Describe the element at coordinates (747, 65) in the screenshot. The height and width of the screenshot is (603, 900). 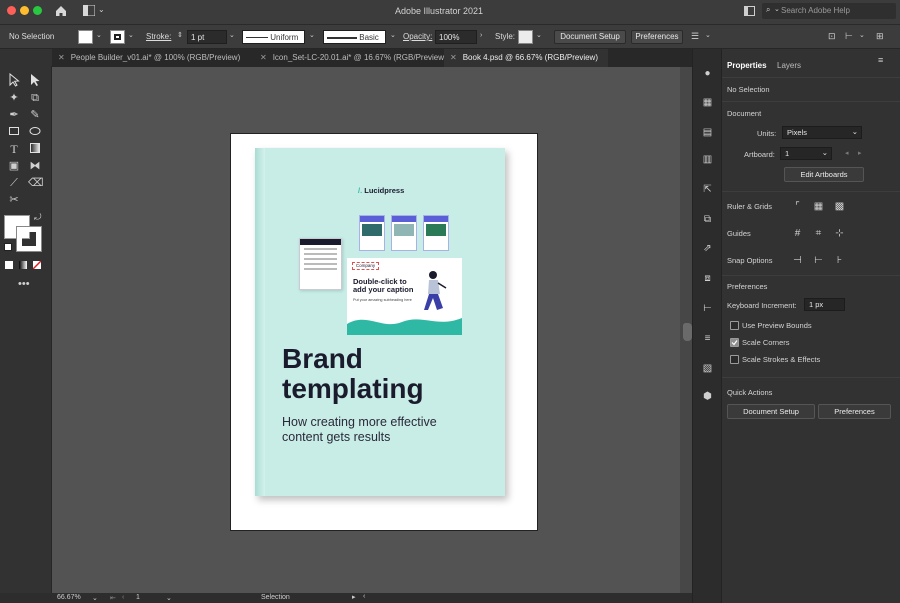
I see `tab-properties: Properties` at that location.